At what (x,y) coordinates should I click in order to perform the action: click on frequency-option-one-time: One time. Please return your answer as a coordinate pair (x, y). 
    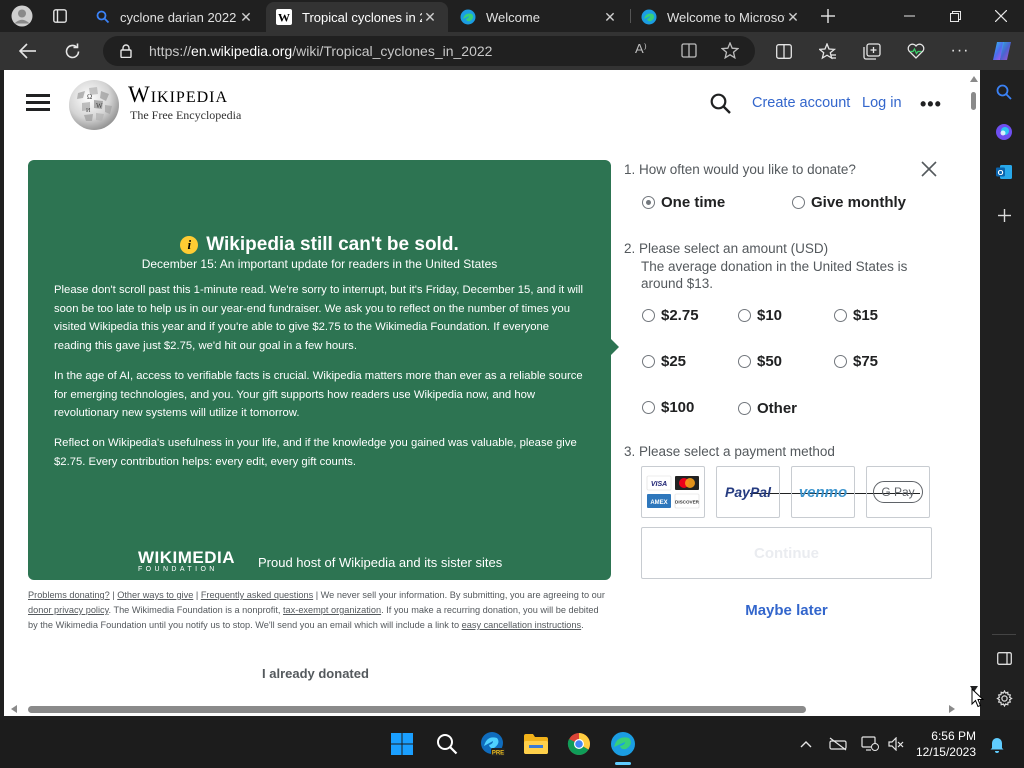
    Looking at the image, I should click on (683, 202).